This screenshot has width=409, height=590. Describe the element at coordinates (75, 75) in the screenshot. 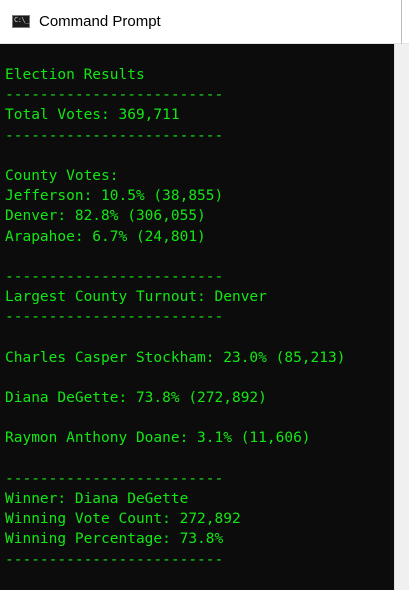

I see `console-line: Election Results` at that location.